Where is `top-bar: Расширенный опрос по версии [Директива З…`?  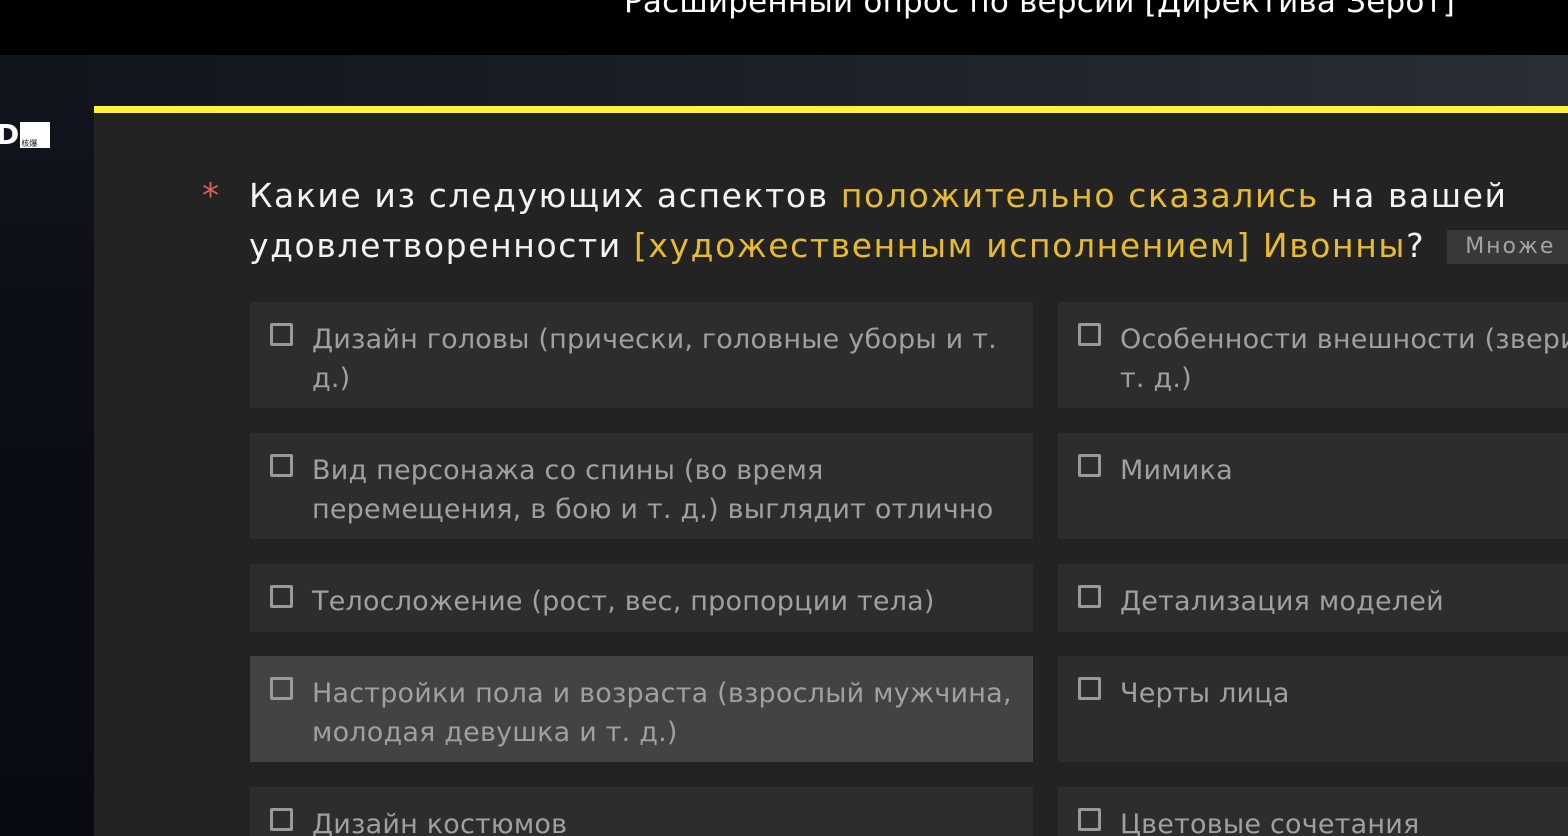
top-bar: Расширенный опрос по версии [Директива З… is located at coordinates (784, 27).